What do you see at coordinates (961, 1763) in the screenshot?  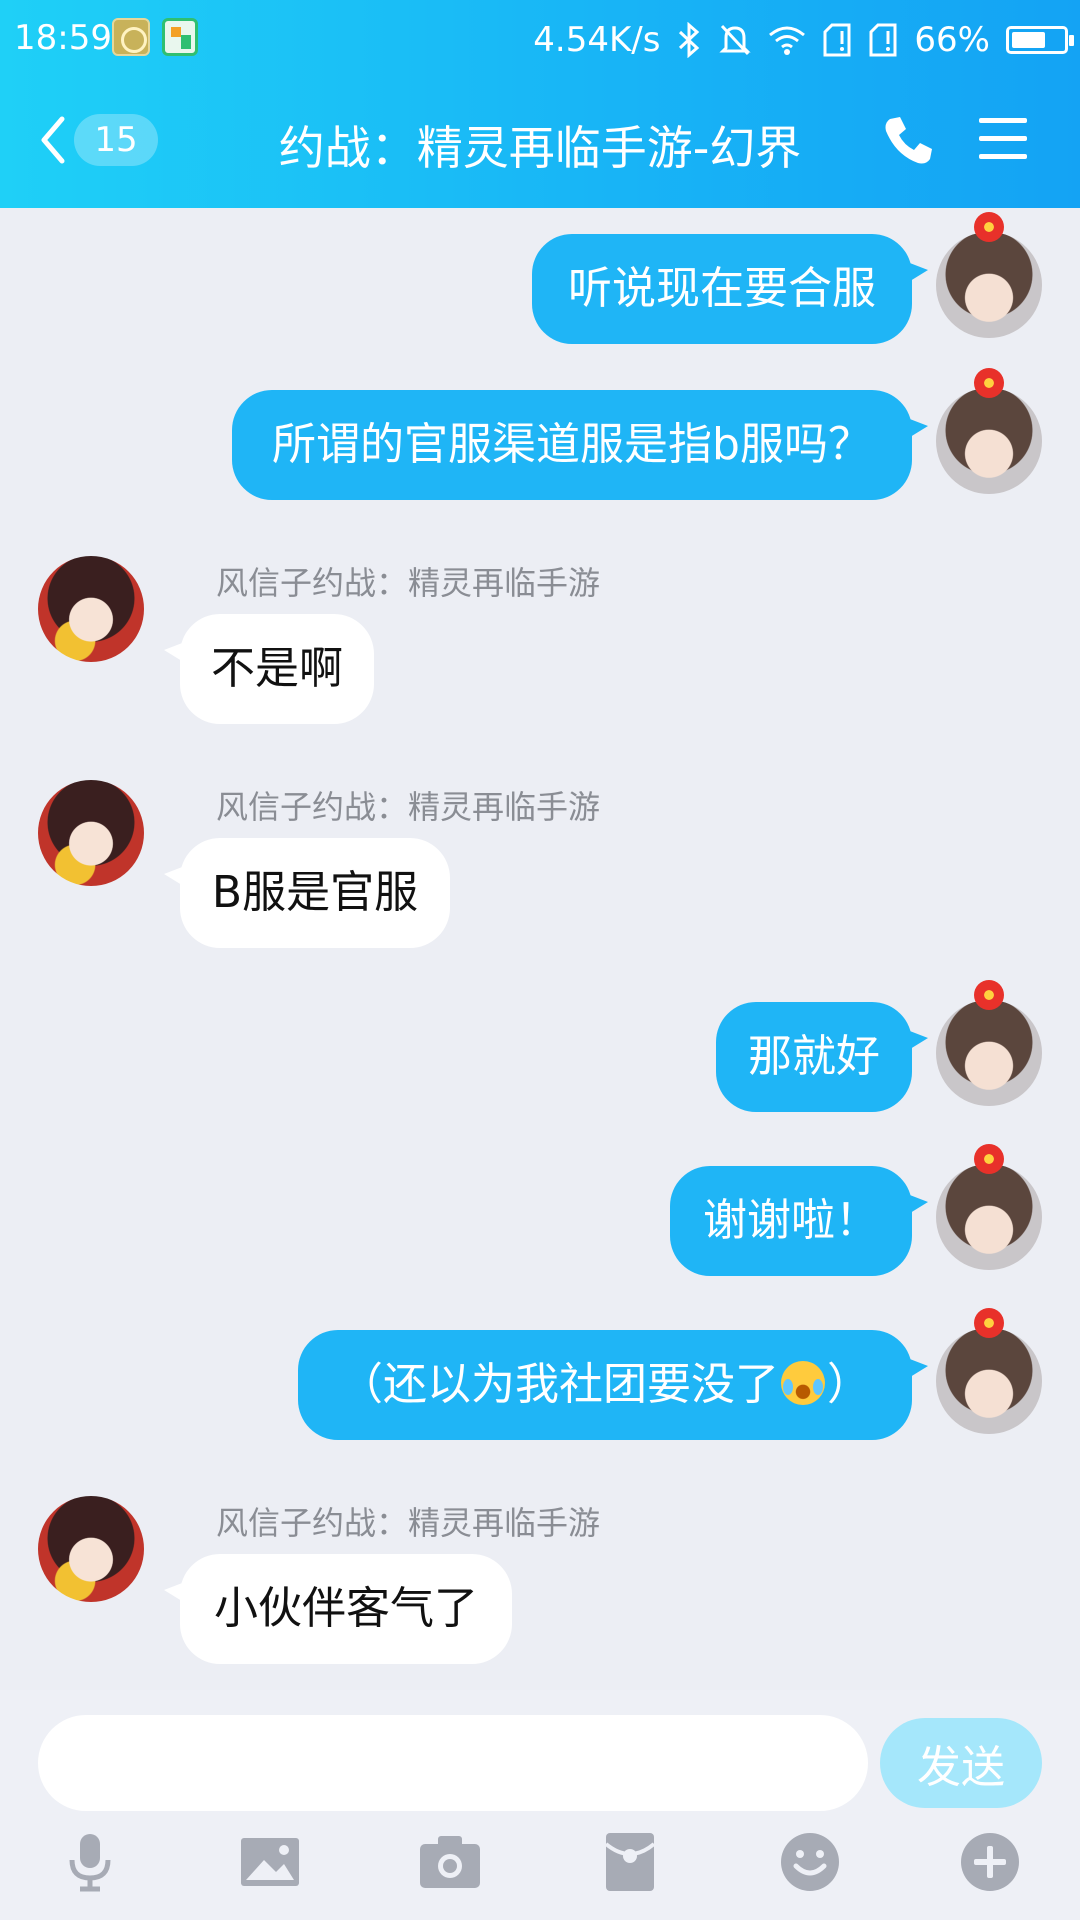 I see `send-button: 发送` at bounding box center [961, 1763].